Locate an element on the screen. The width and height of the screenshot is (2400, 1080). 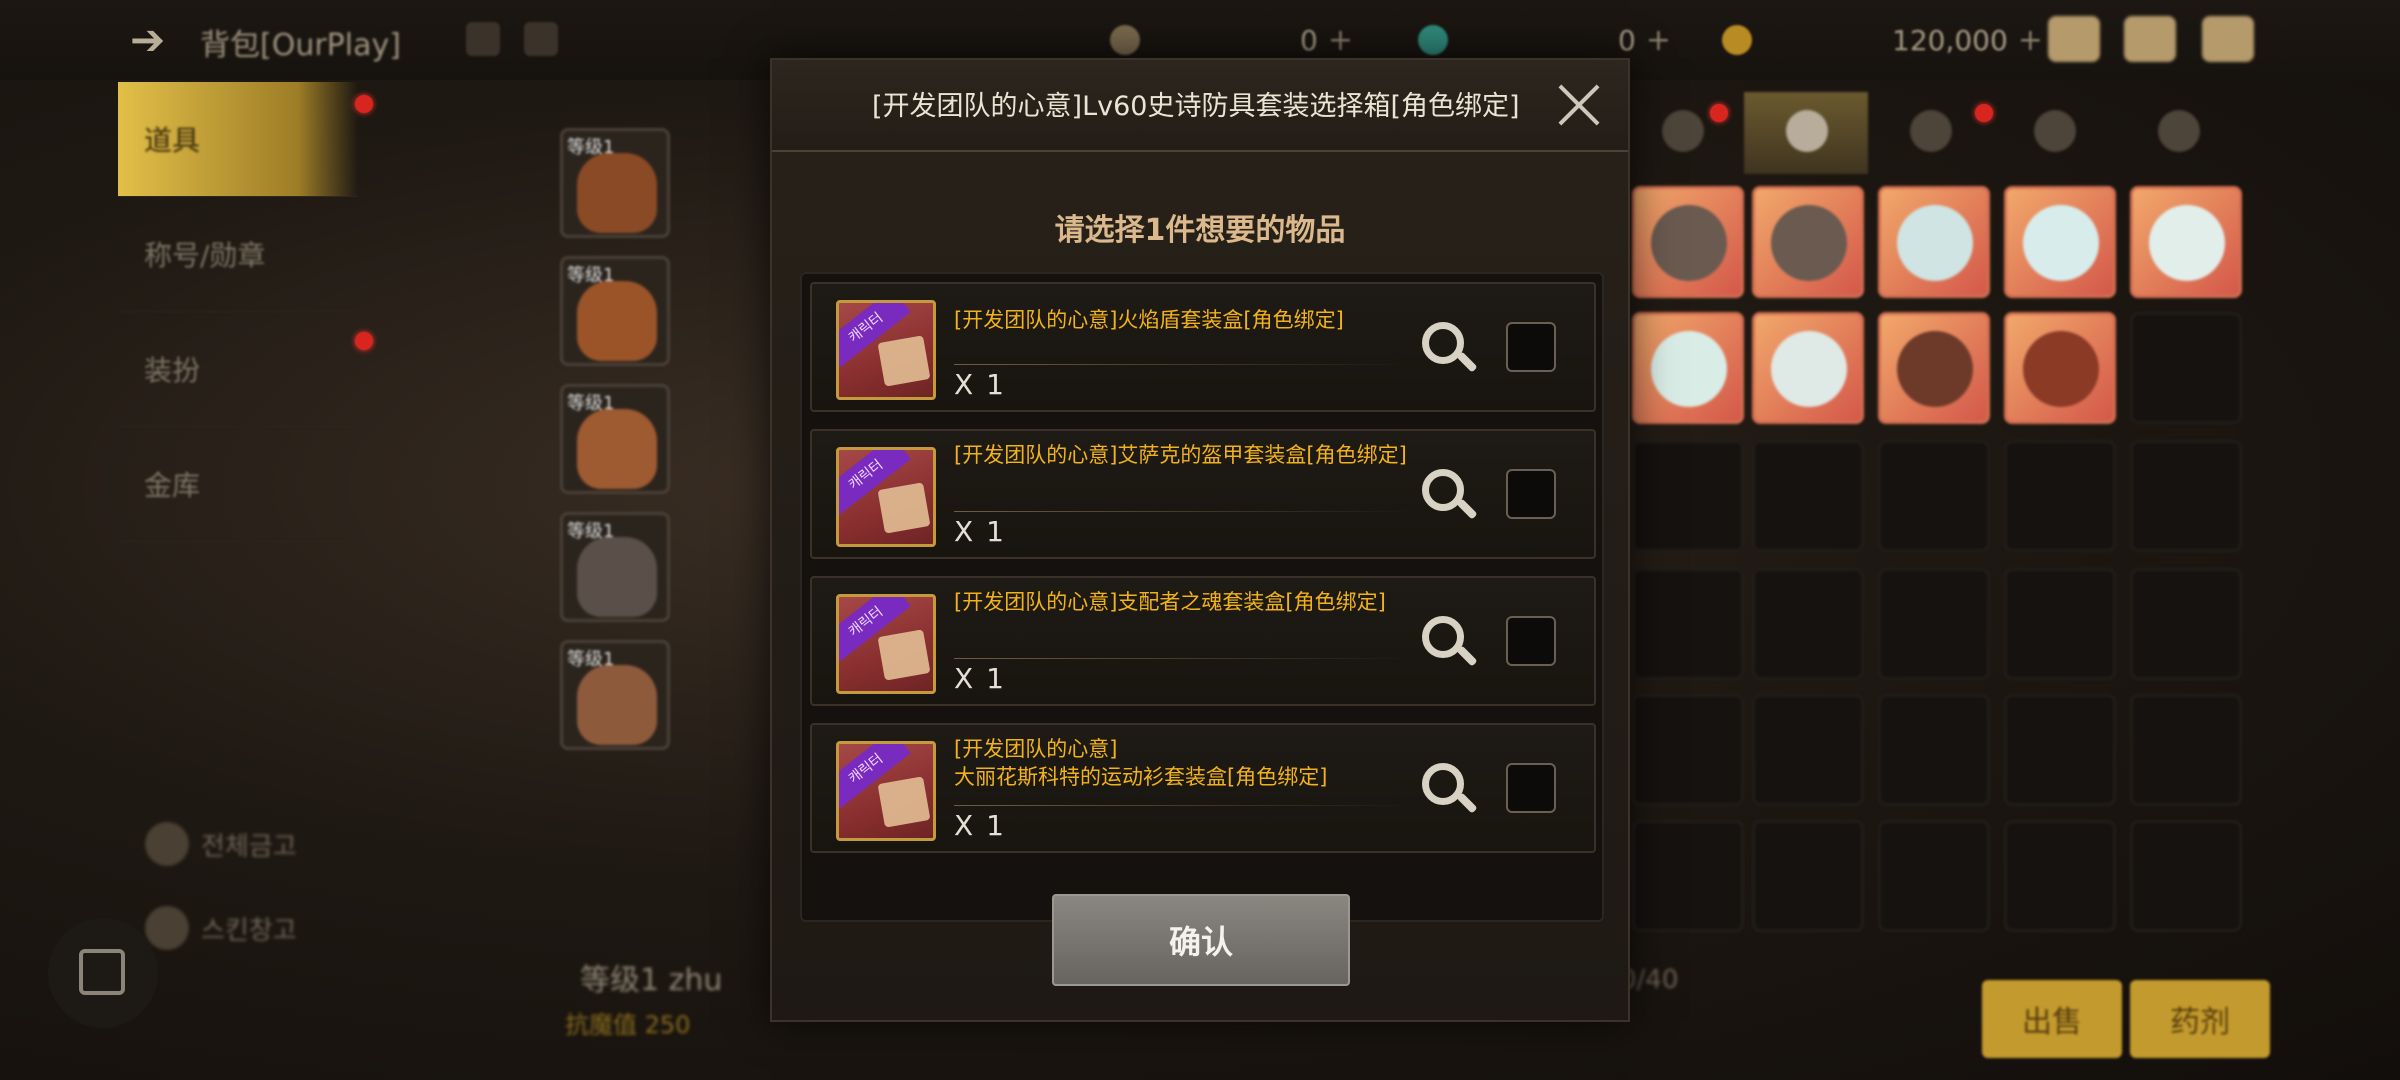
filter-icon is located at coordinates (541, 39).